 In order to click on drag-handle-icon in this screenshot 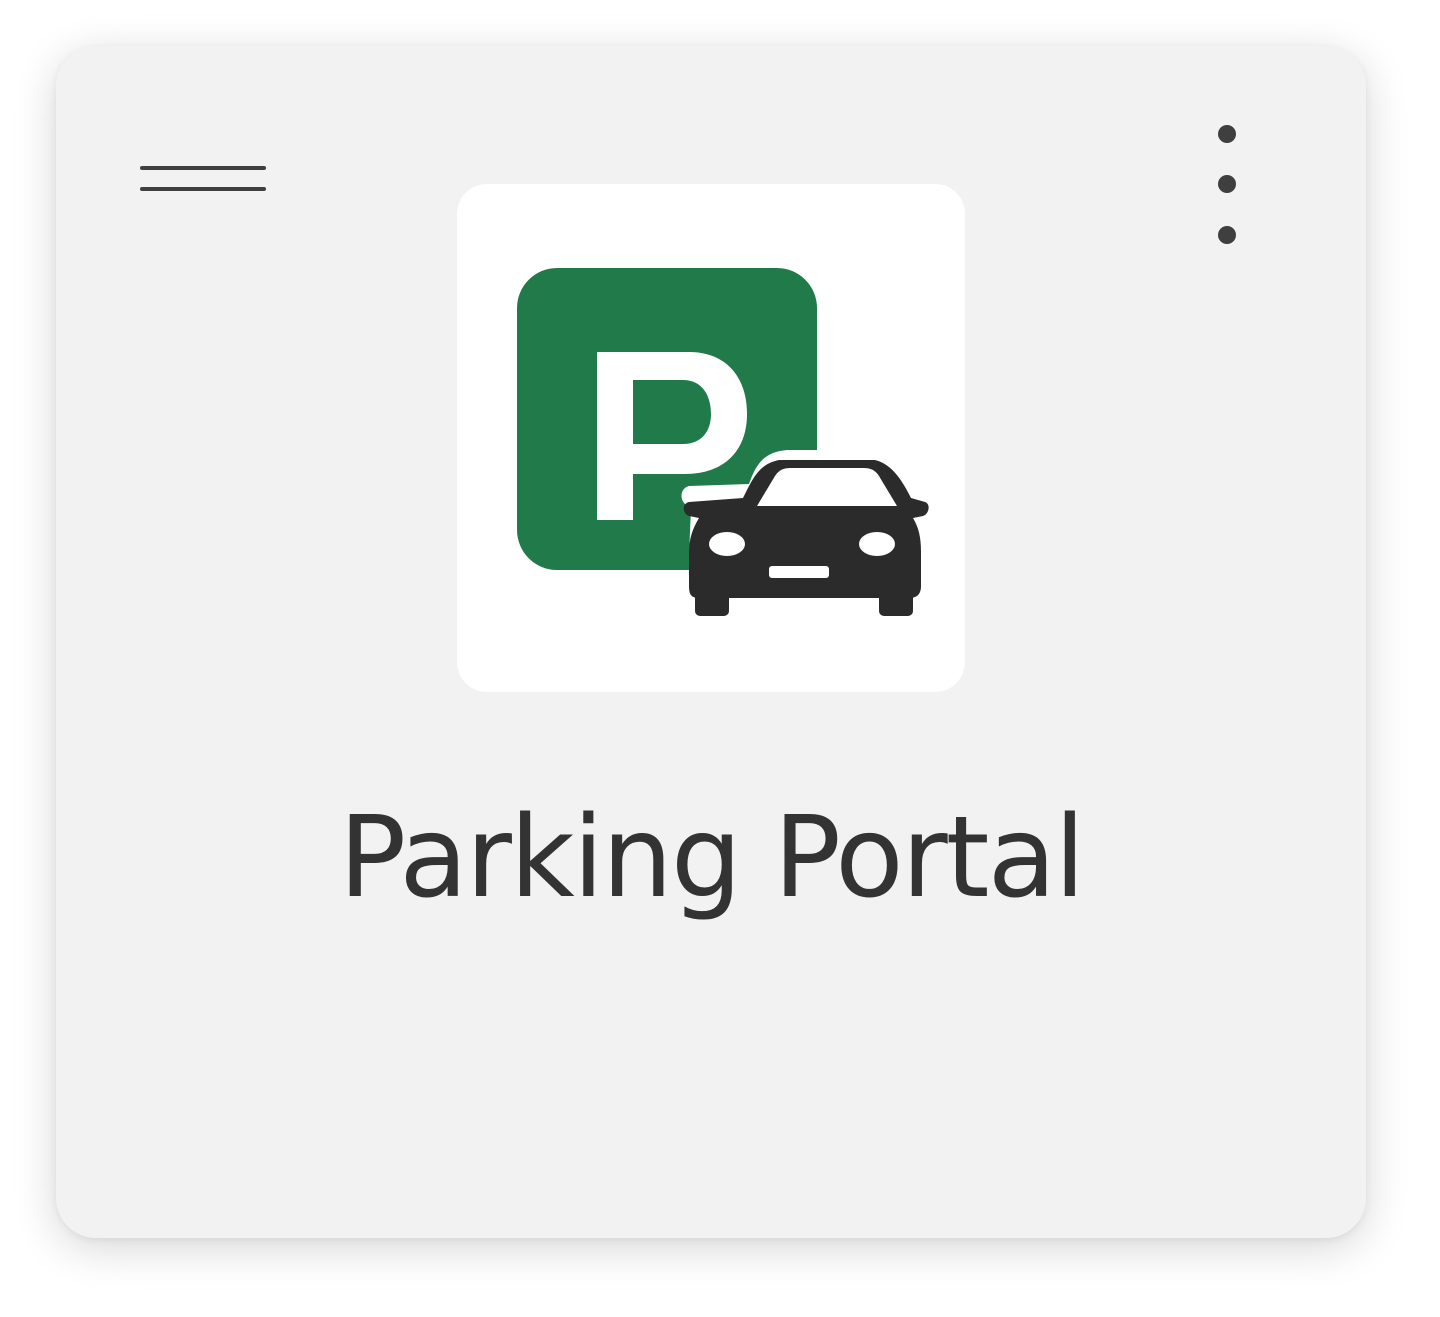, I will do `click(204, 179)`.